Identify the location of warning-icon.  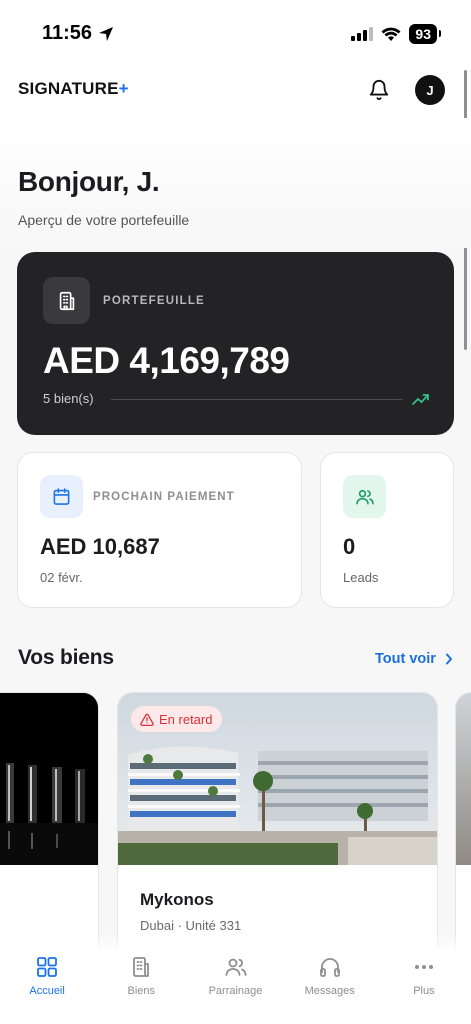
(147, 719).